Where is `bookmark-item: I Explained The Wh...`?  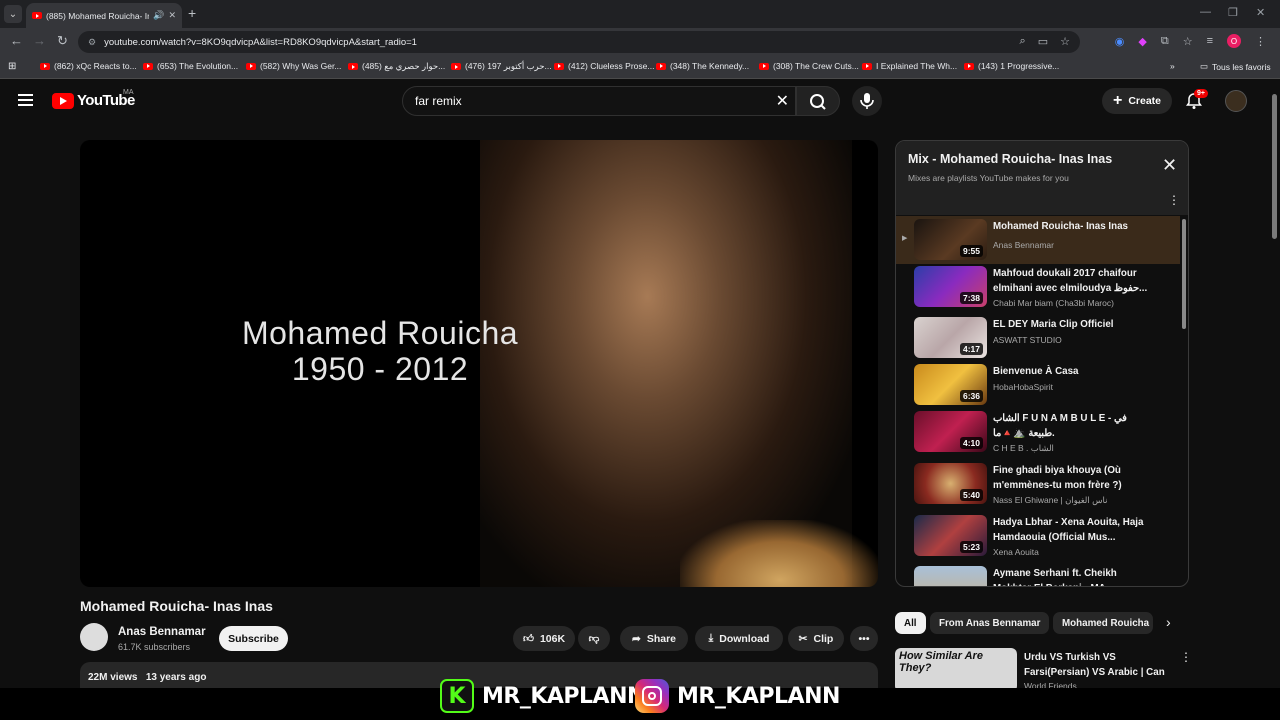
bookmark-item: I Explained The Wh... is located at coordinates (909, 66).